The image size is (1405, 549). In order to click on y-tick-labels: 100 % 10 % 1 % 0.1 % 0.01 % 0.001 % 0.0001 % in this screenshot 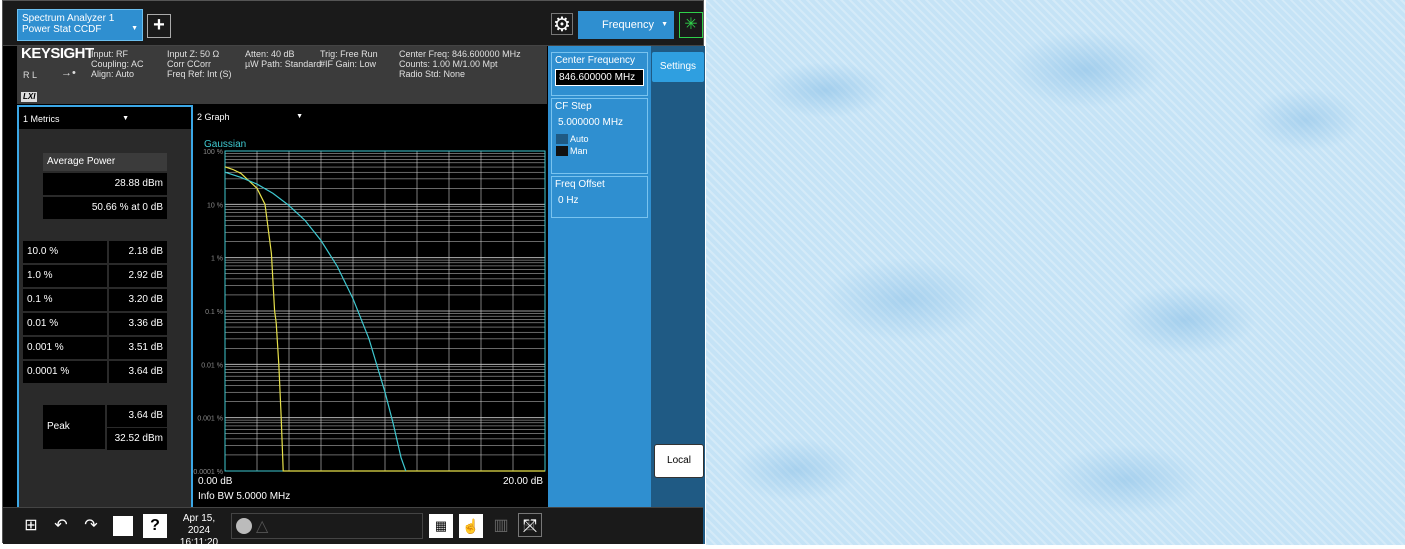, I will do `click(208, 312)`.